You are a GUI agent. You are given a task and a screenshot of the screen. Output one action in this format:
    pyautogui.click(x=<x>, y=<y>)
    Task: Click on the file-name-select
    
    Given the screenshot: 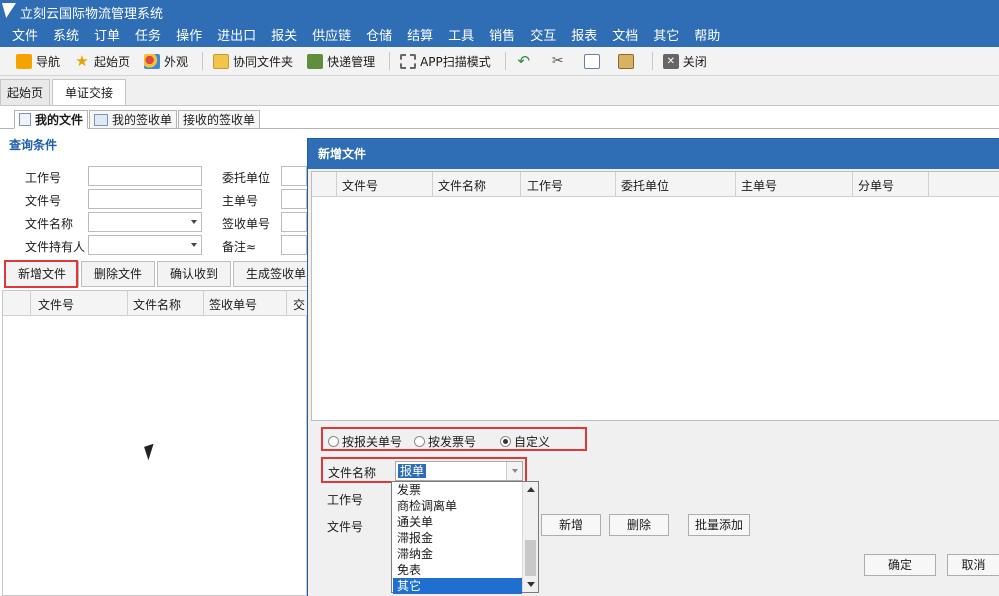 What is the action you would take?
    pyautogui.click(x=145, y=222)
    